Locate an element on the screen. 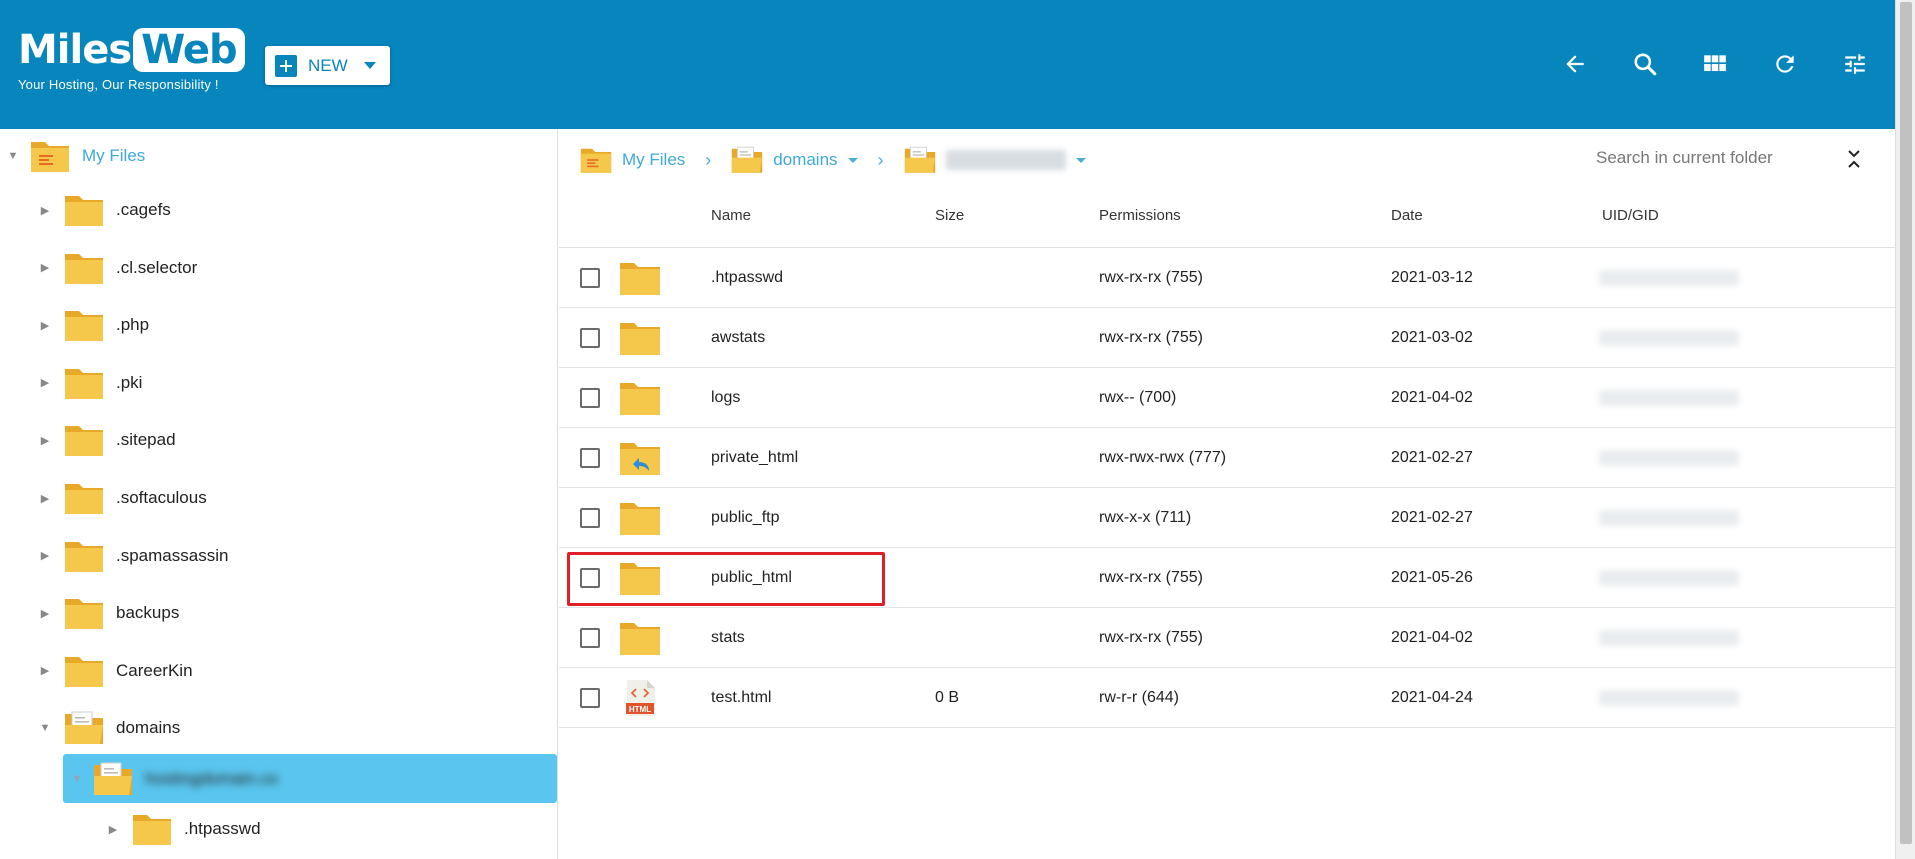 Image resolution: width=1915 pixels, height=859 pixels. breadcrumb-domains: domains is located at coordinates (794, 160).